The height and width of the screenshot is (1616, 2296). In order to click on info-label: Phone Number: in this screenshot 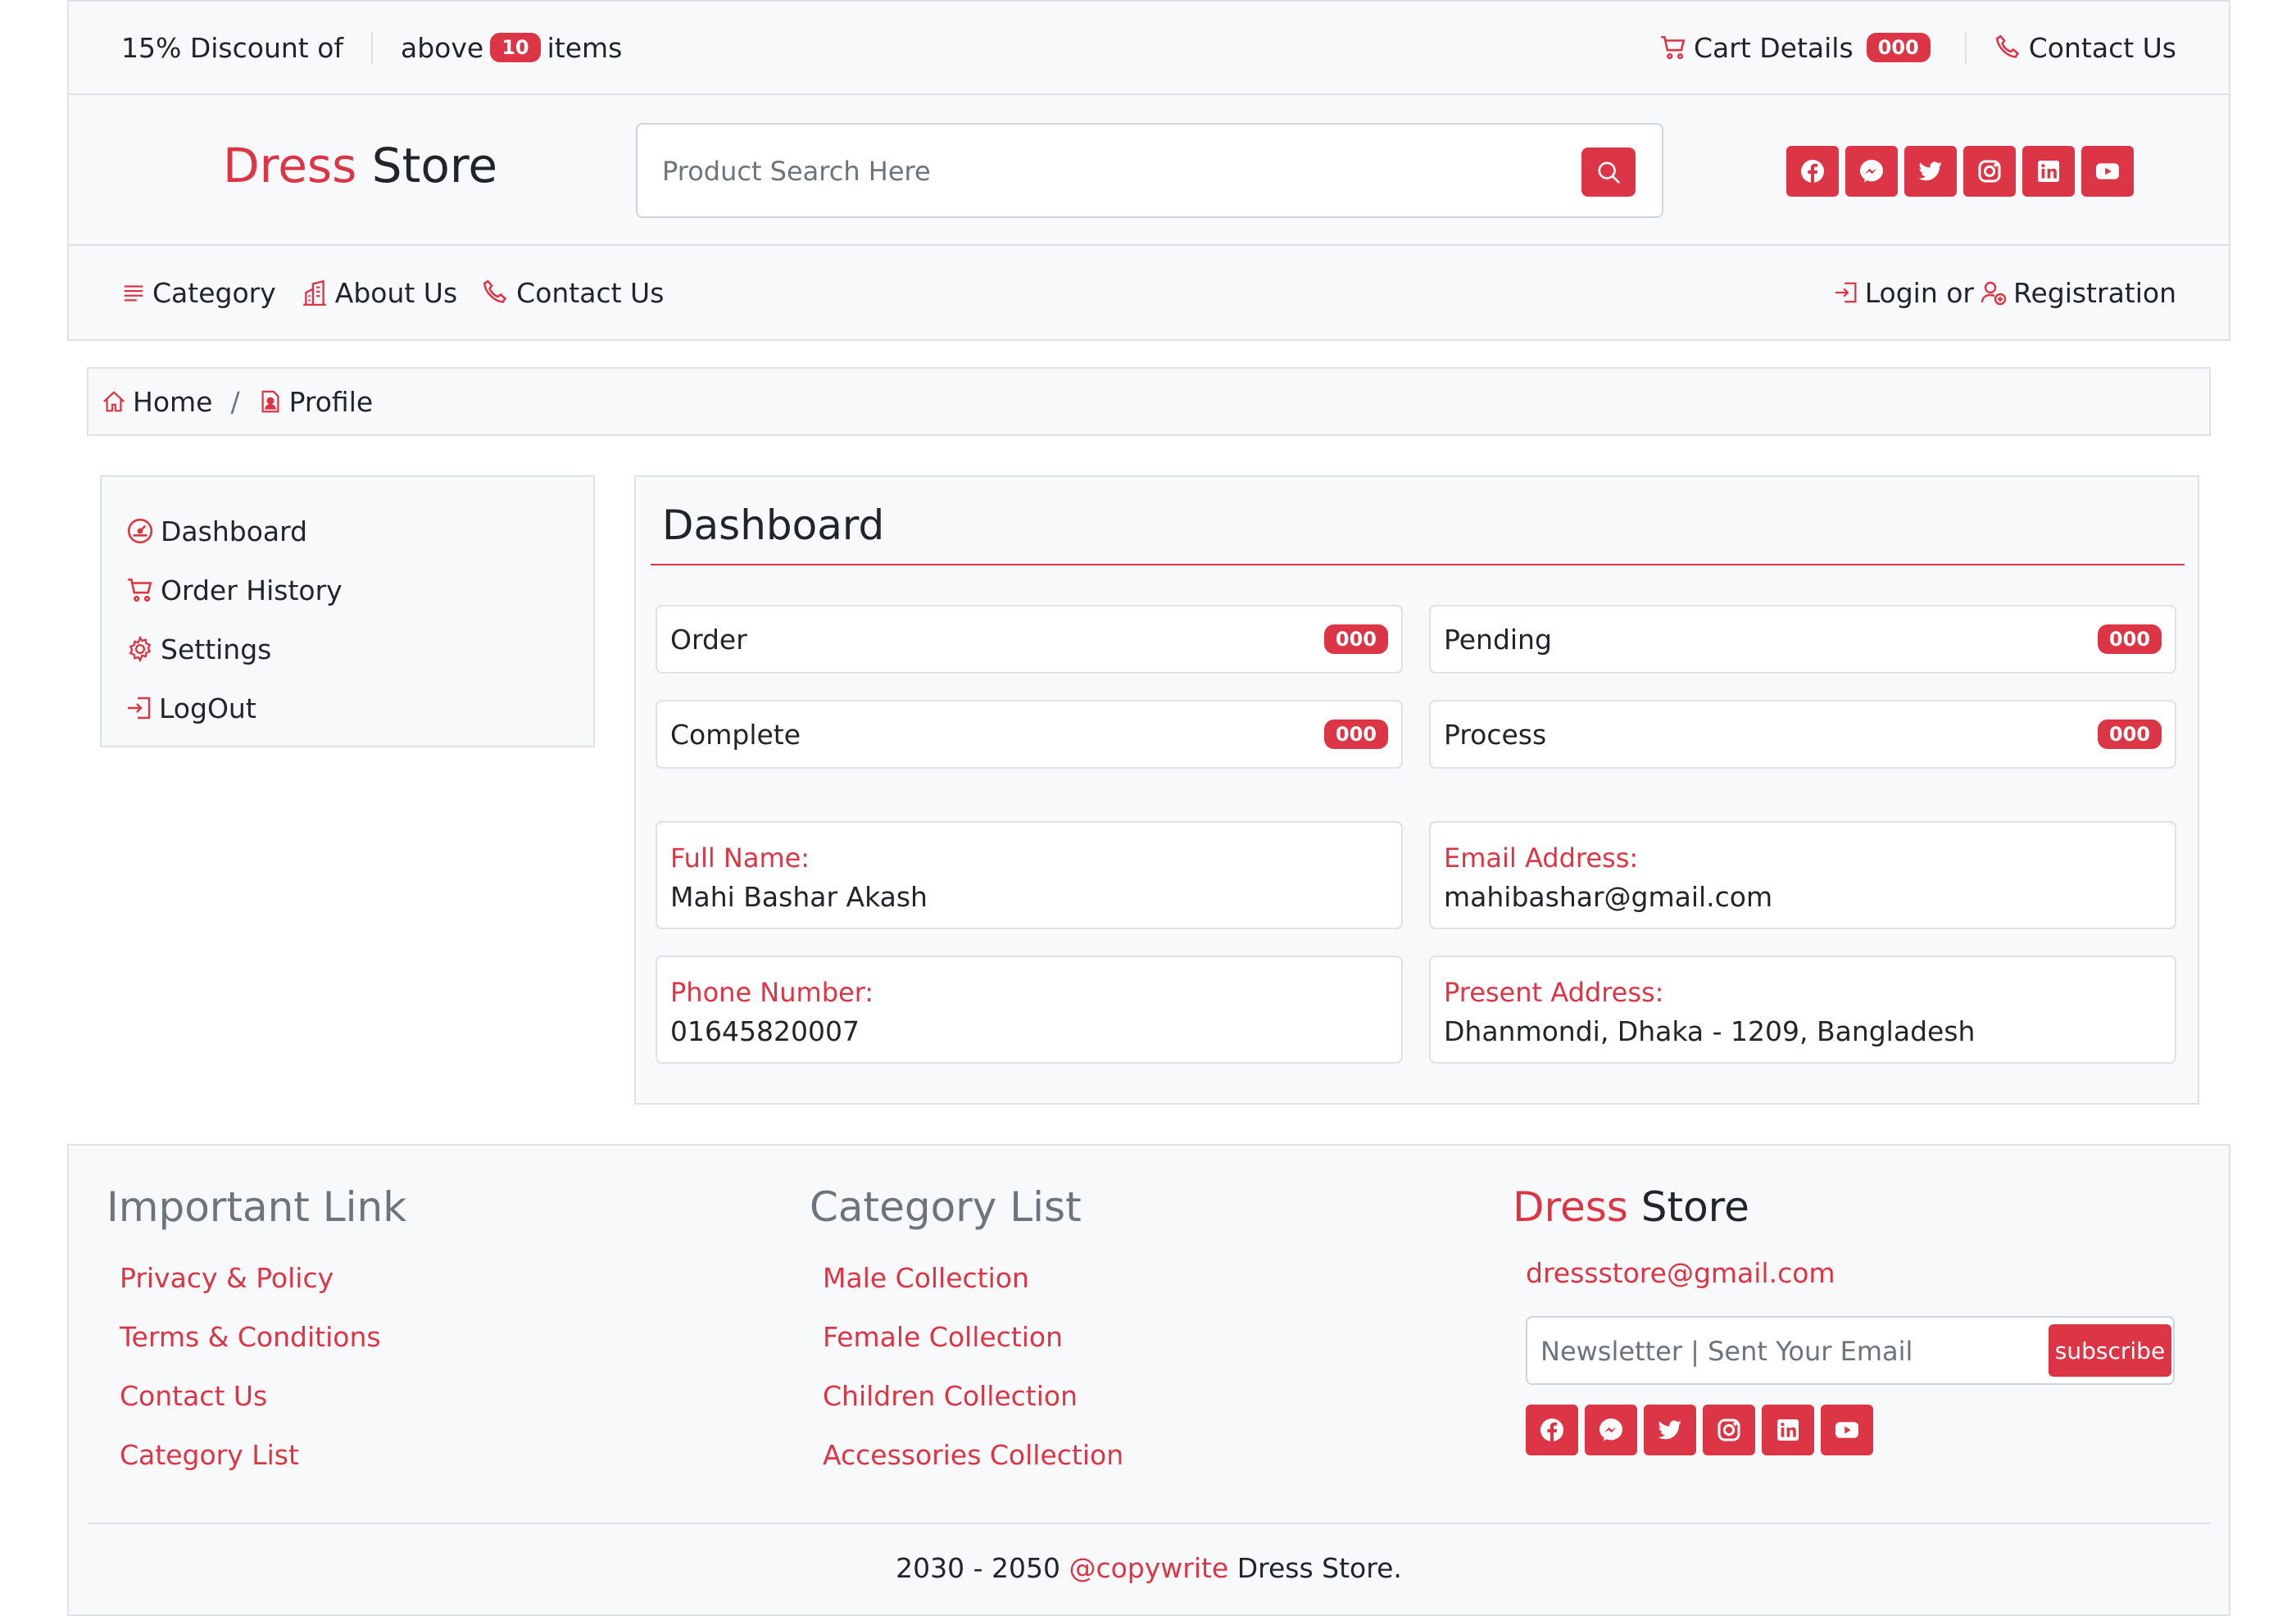, I will do `click(772, 993)`.